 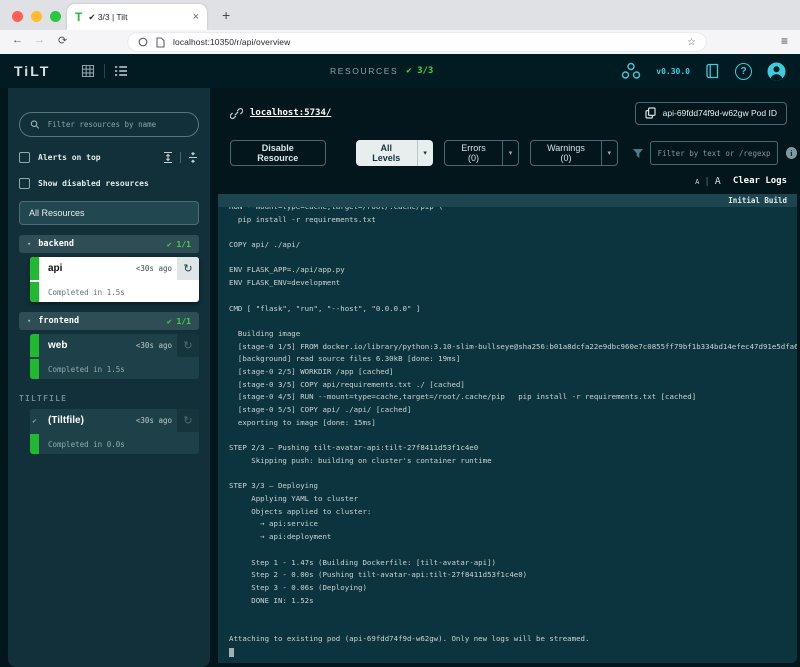 I want to click on all-levels-button: All Levels, so click(x=386, y=153).